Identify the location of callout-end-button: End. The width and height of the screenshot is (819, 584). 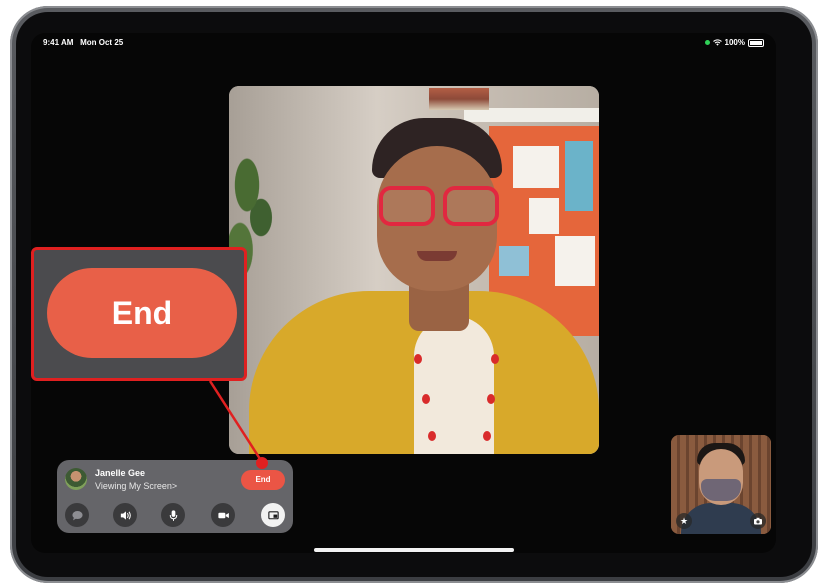
(142, 313).